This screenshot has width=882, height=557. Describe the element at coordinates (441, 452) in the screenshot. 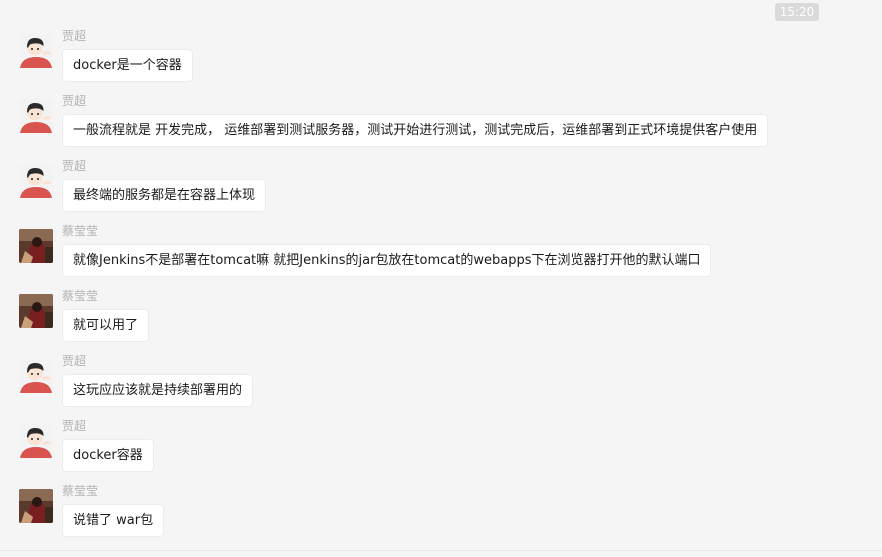

I see `chat-message: 贾超 docker容器` at that location.